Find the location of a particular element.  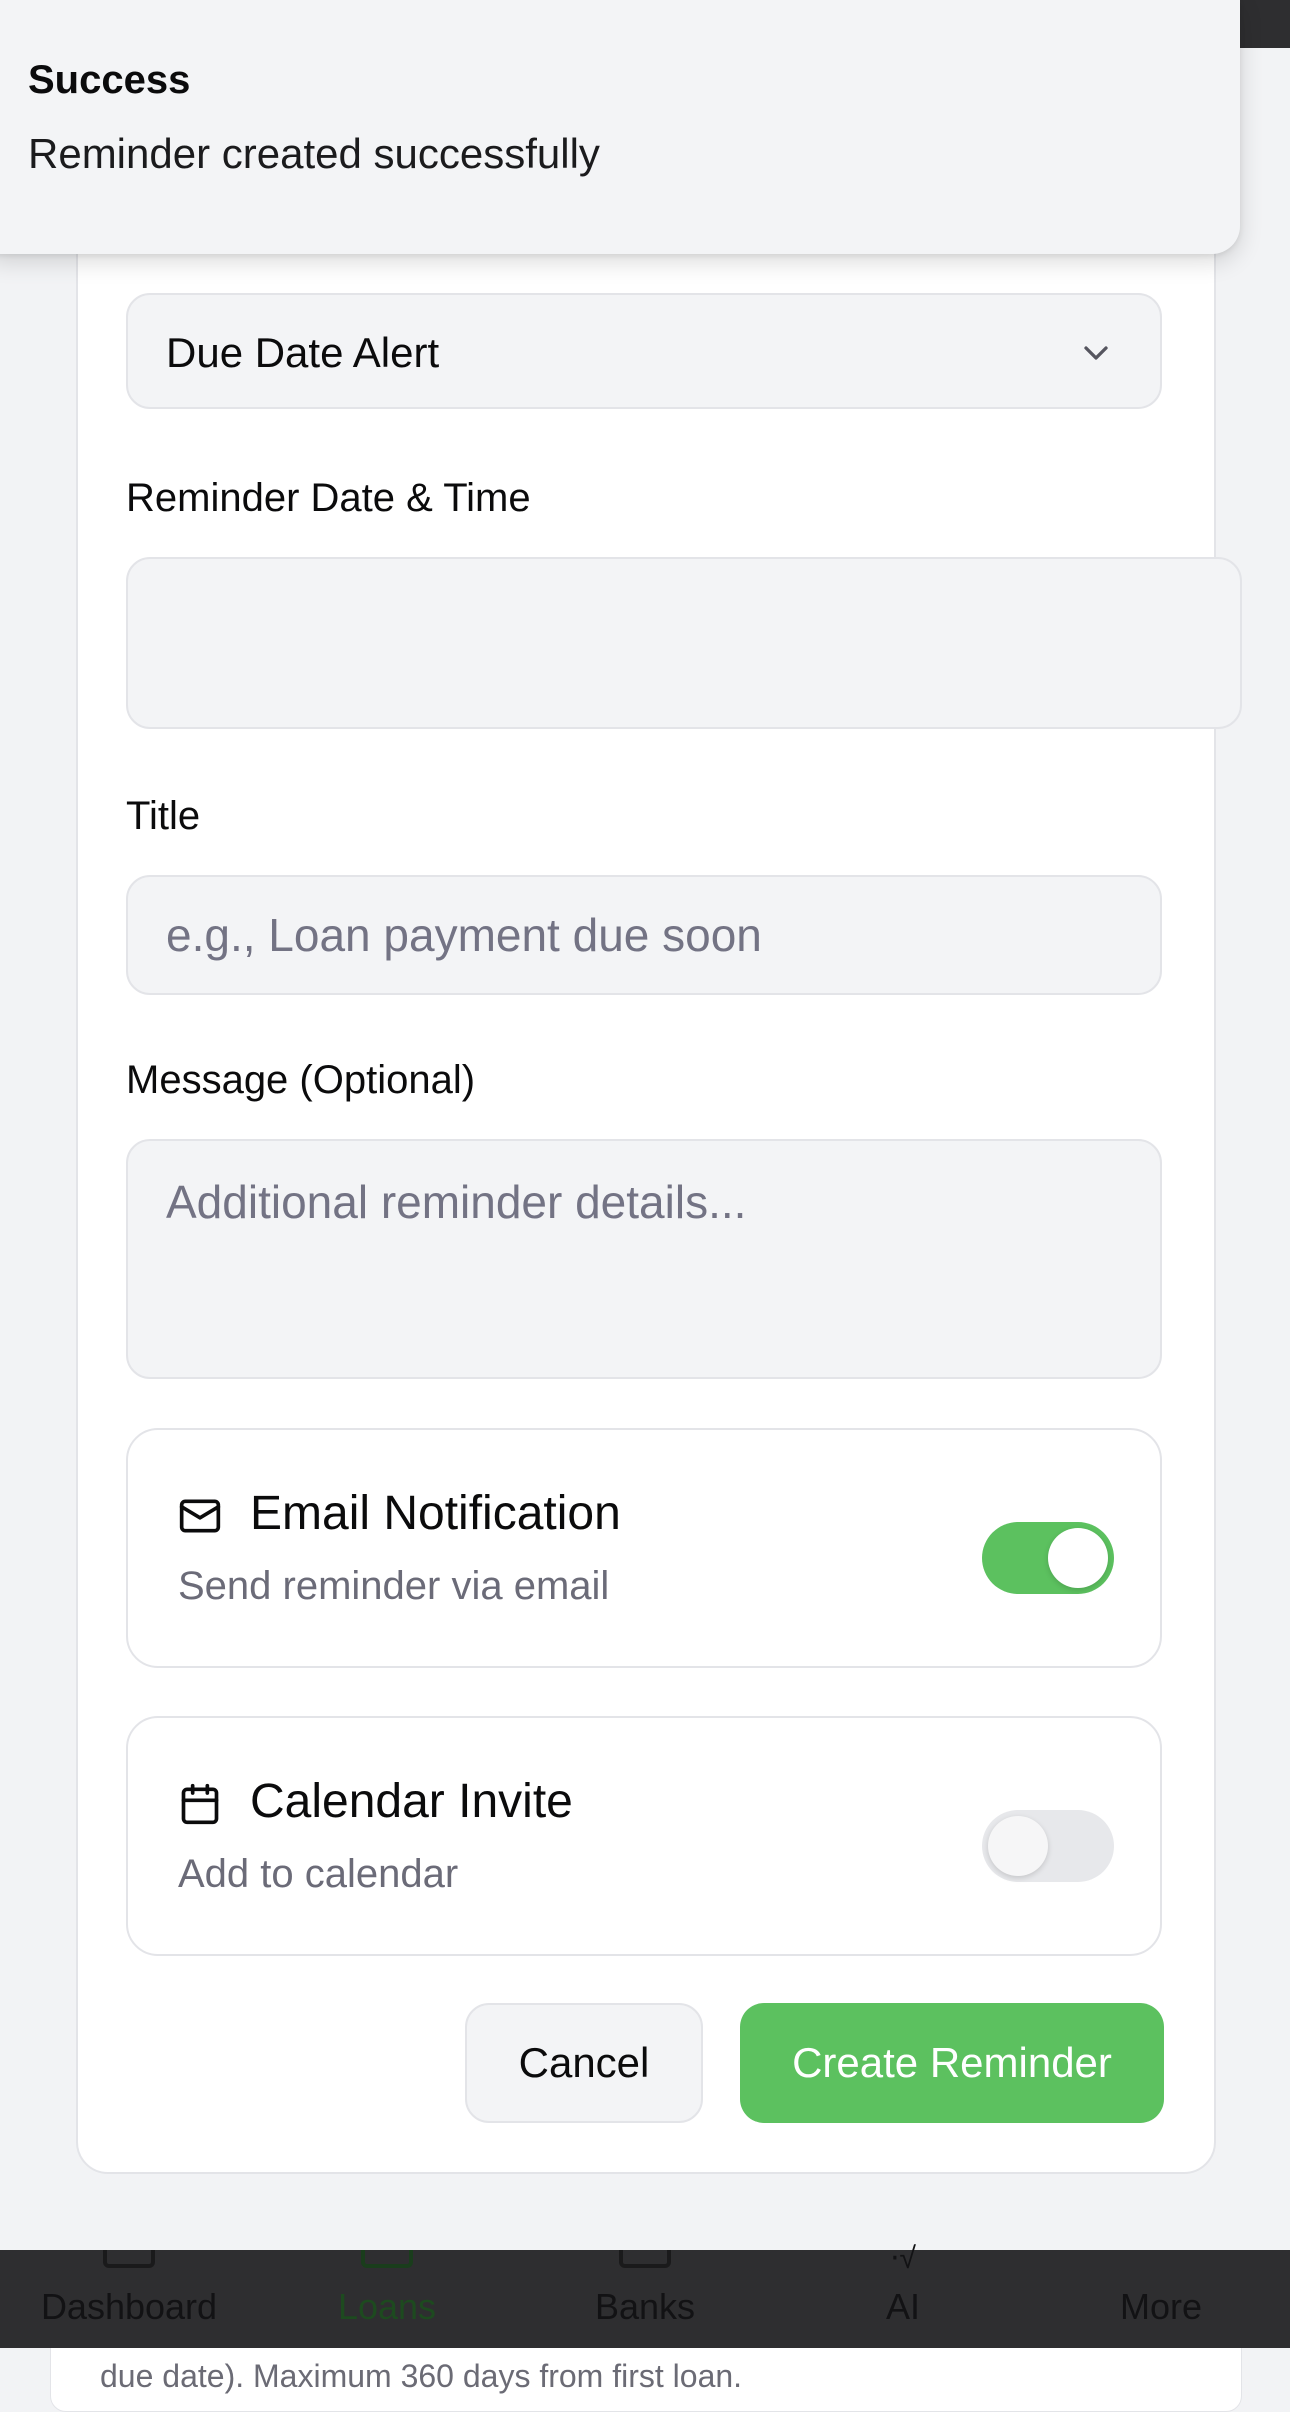

datetime-label: Reminder Date & Time is located at coordinates (328, 498).